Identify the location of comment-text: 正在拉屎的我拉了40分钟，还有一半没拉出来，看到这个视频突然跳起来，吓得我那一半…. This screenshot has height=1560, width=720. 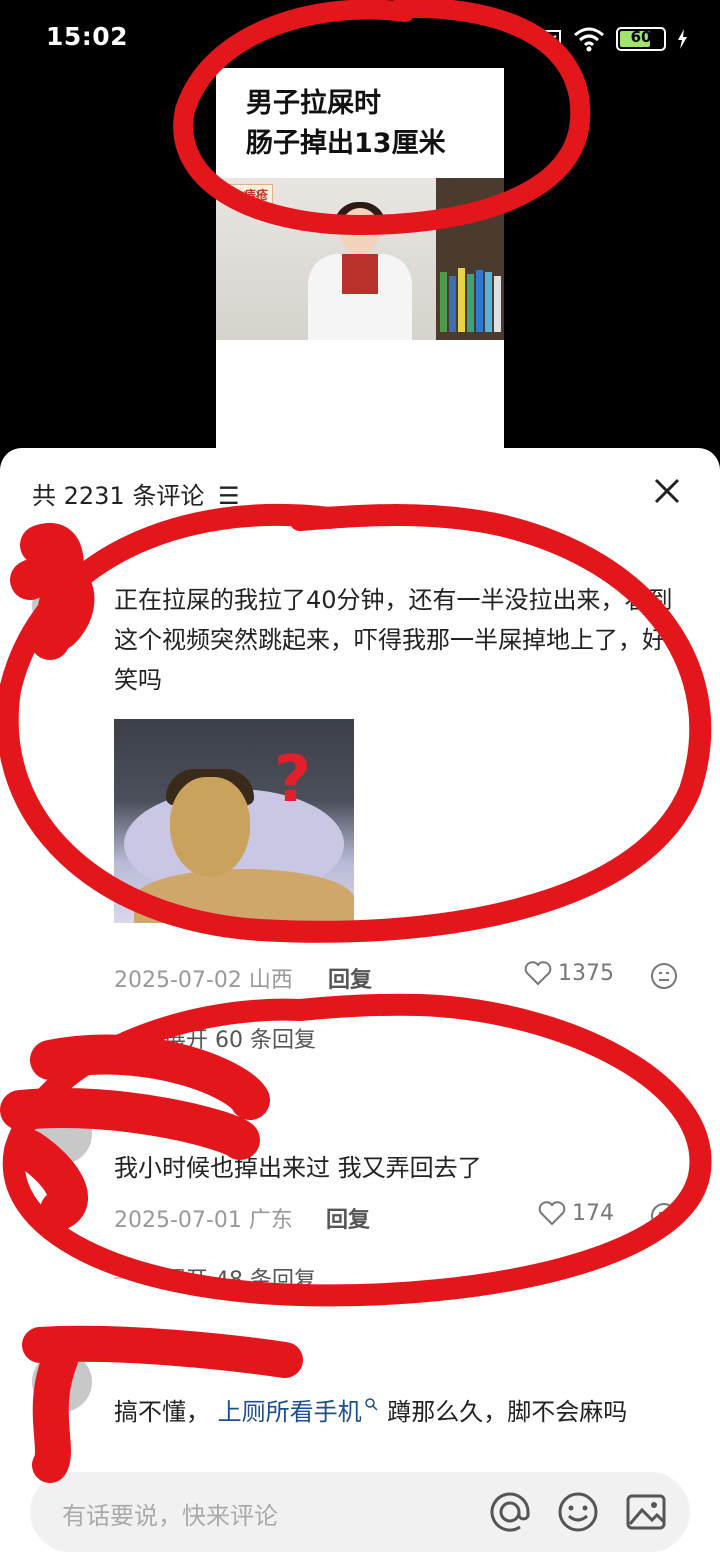
(393, 640).